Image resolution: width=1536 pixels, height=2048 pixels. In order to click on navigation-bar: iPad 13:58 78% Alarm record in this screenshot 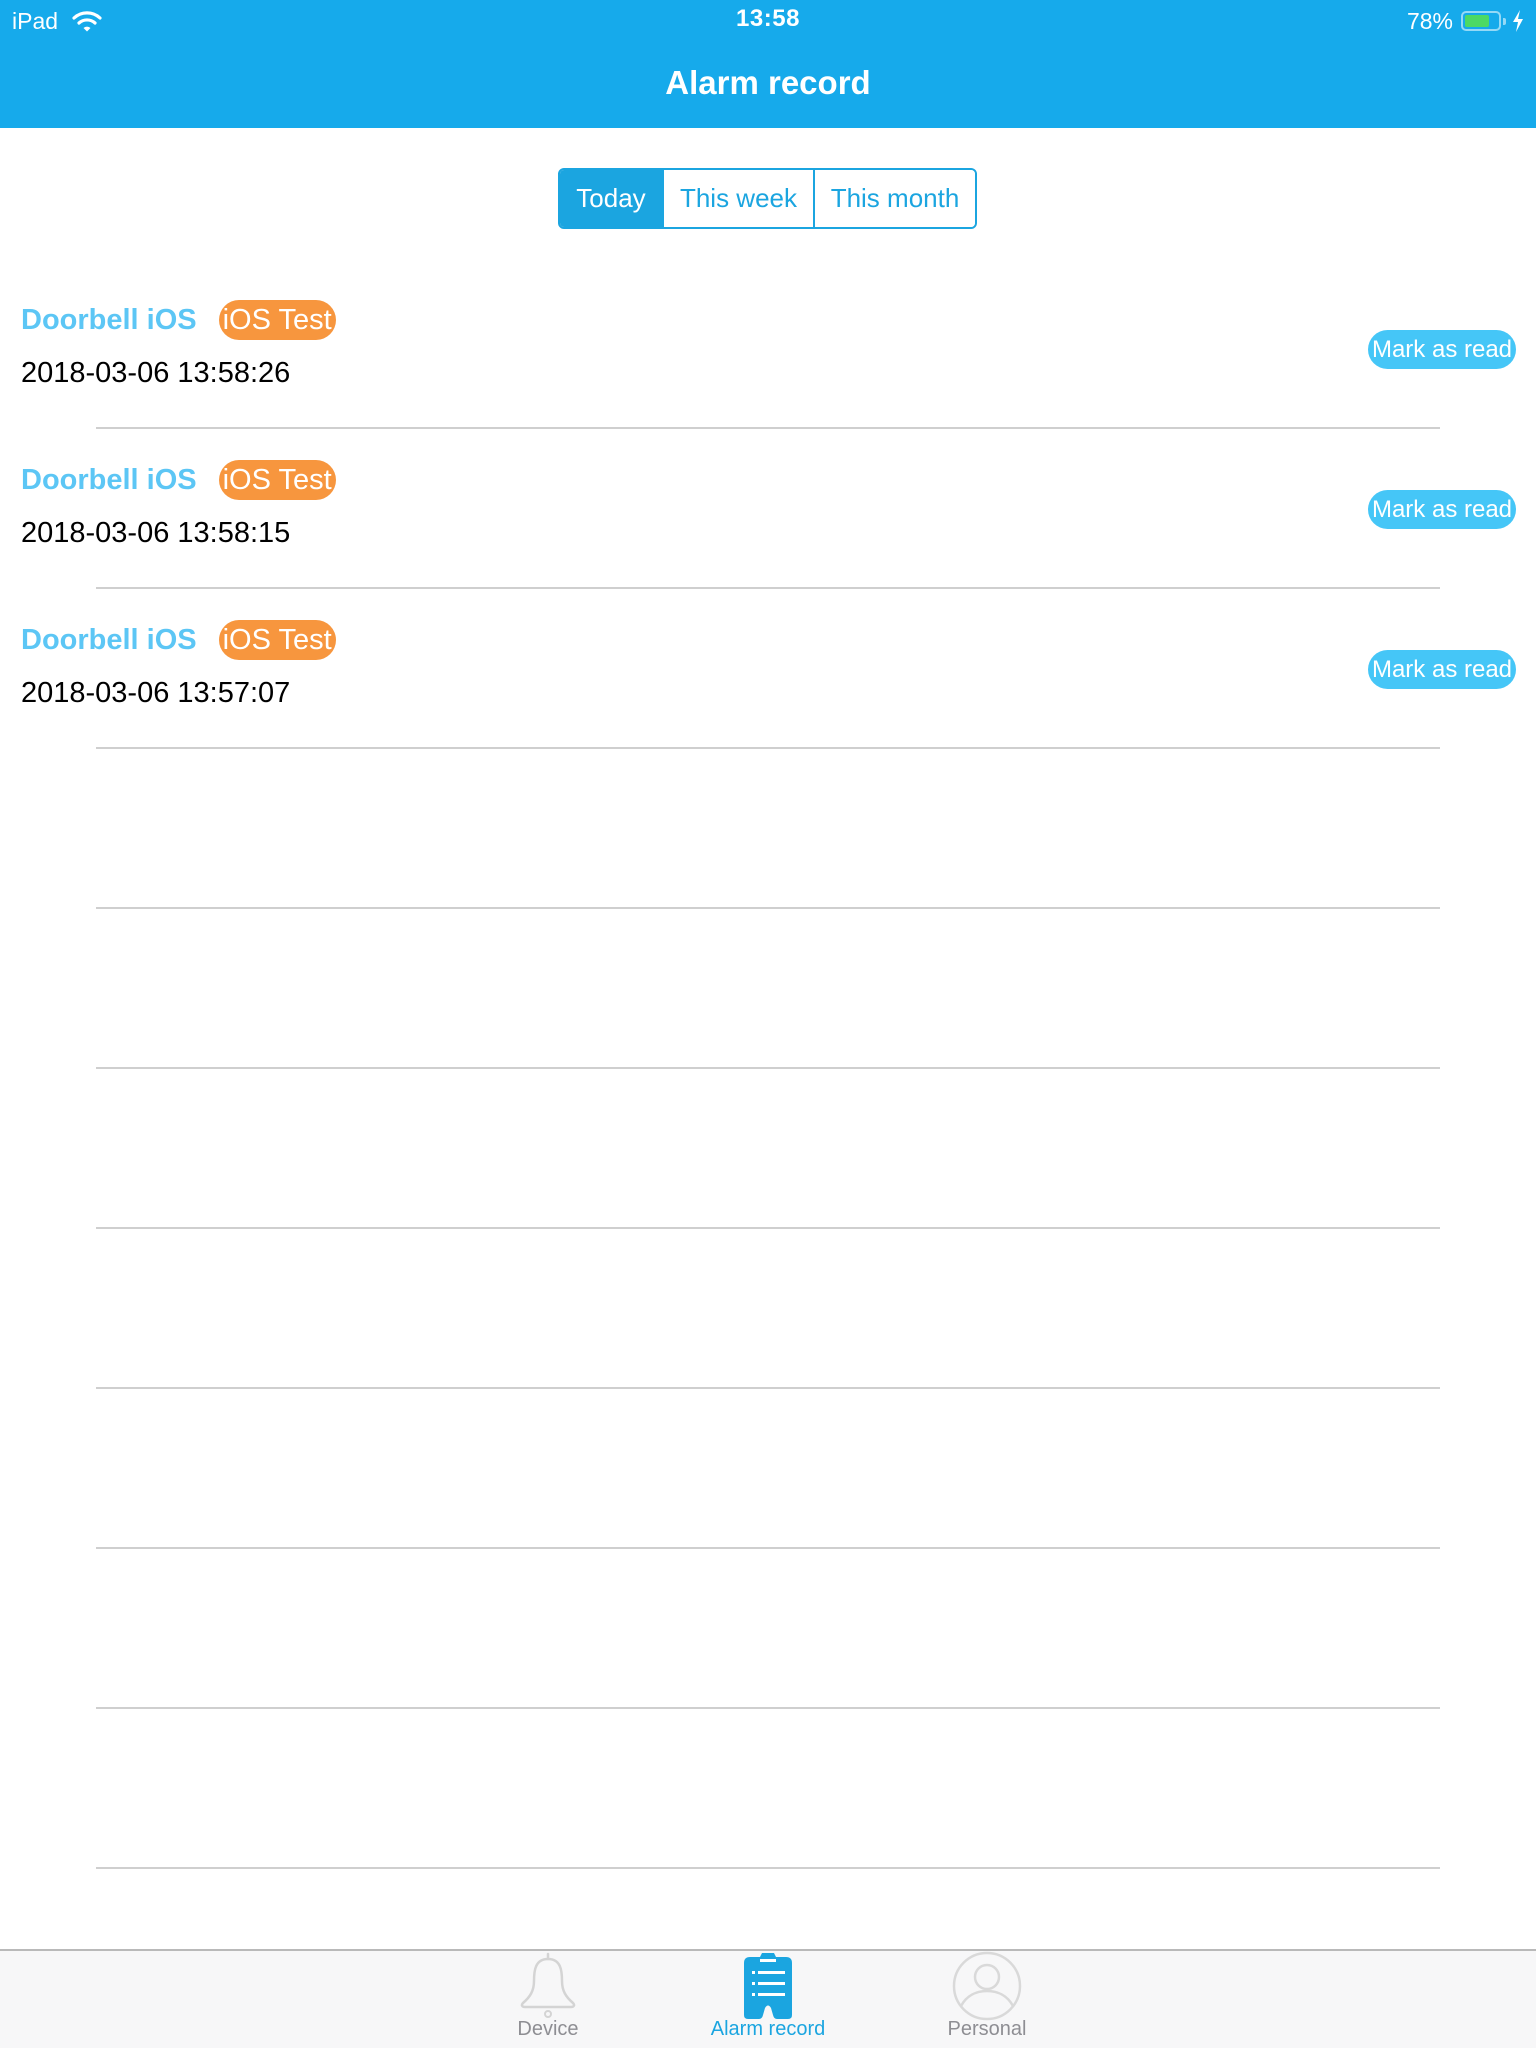, I will do `click(768, 64)`.